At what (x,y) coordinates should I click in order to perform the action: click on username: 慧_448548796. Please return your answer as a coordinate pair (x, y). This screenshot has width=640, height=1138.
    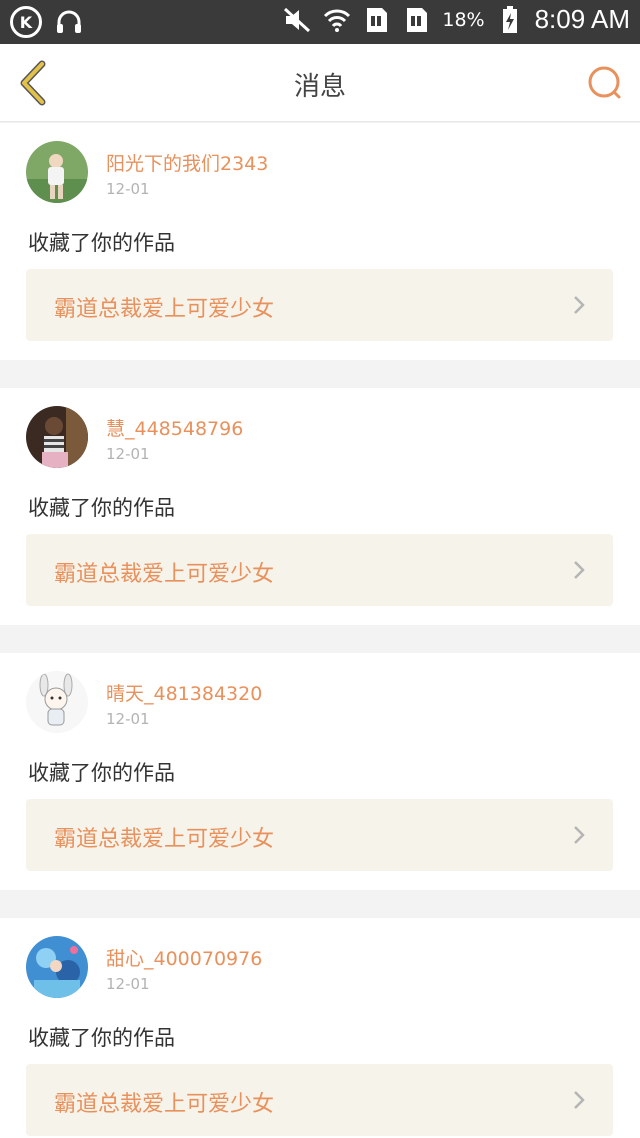
    Looking at the image, I should click on (174, 427).